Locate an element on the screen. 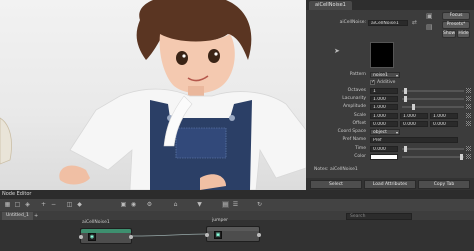  octaves-slider is located at coordinates (433, 91).